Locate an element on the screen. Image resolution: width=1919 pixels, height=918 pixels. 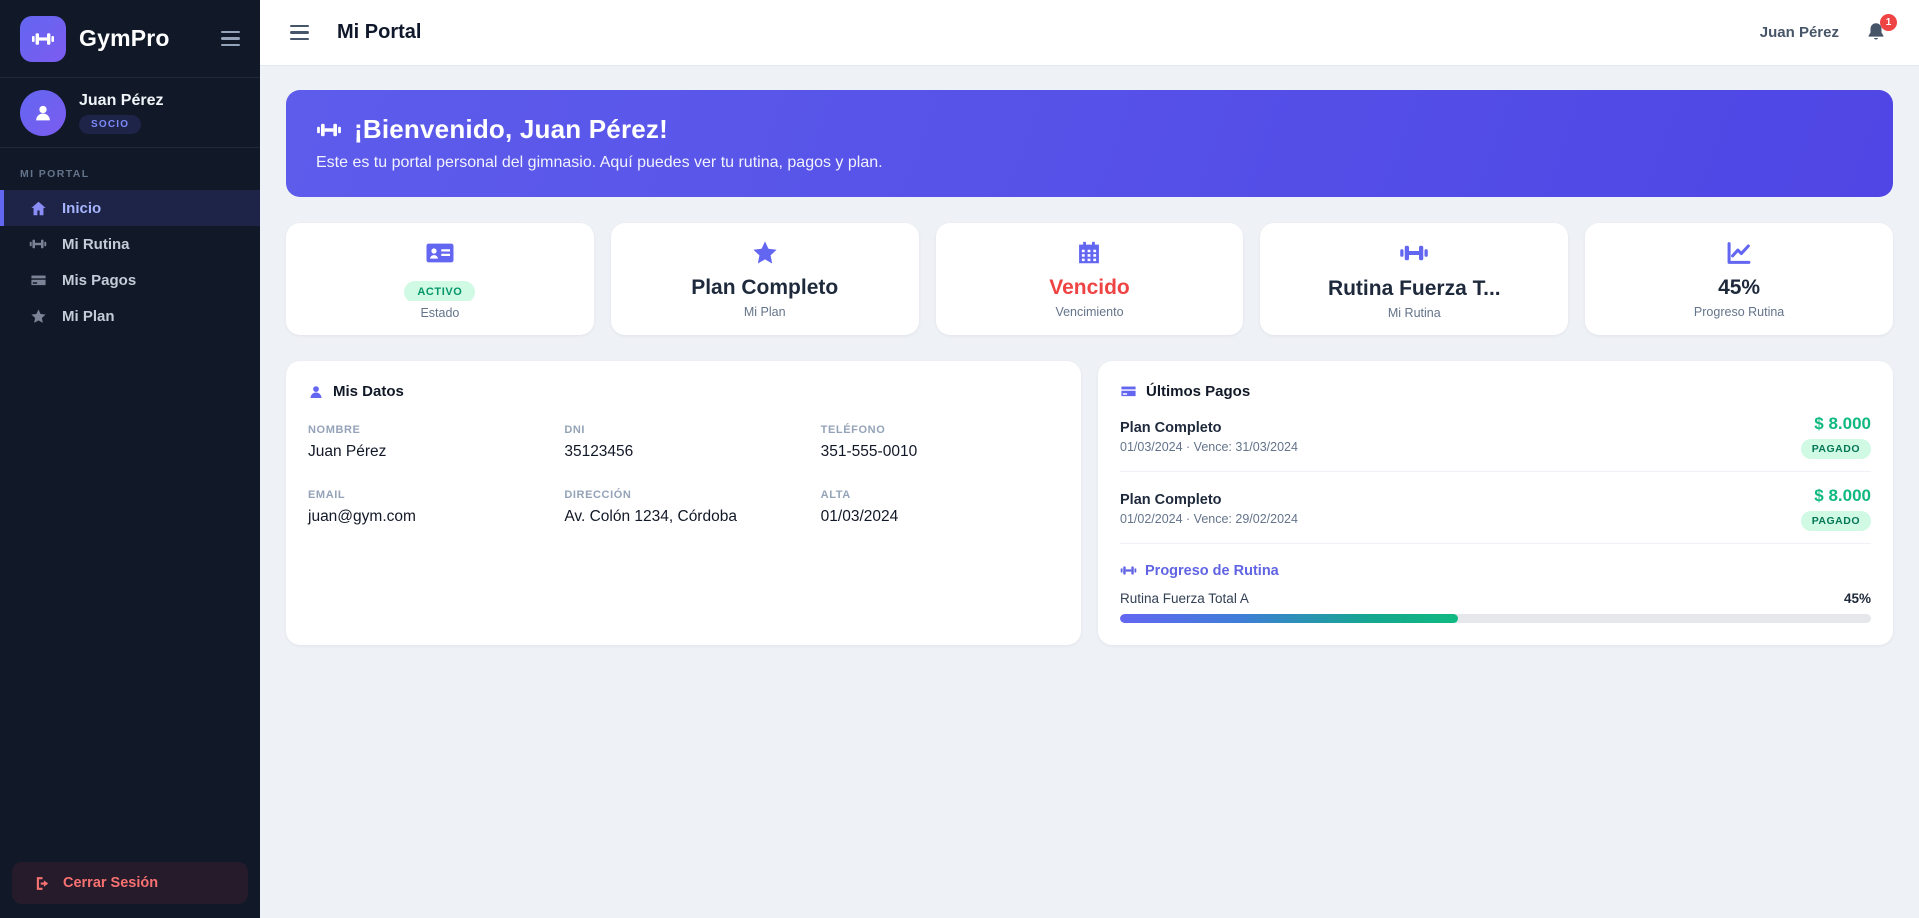
stat-label: Estado is located at coordinates (440, 313).